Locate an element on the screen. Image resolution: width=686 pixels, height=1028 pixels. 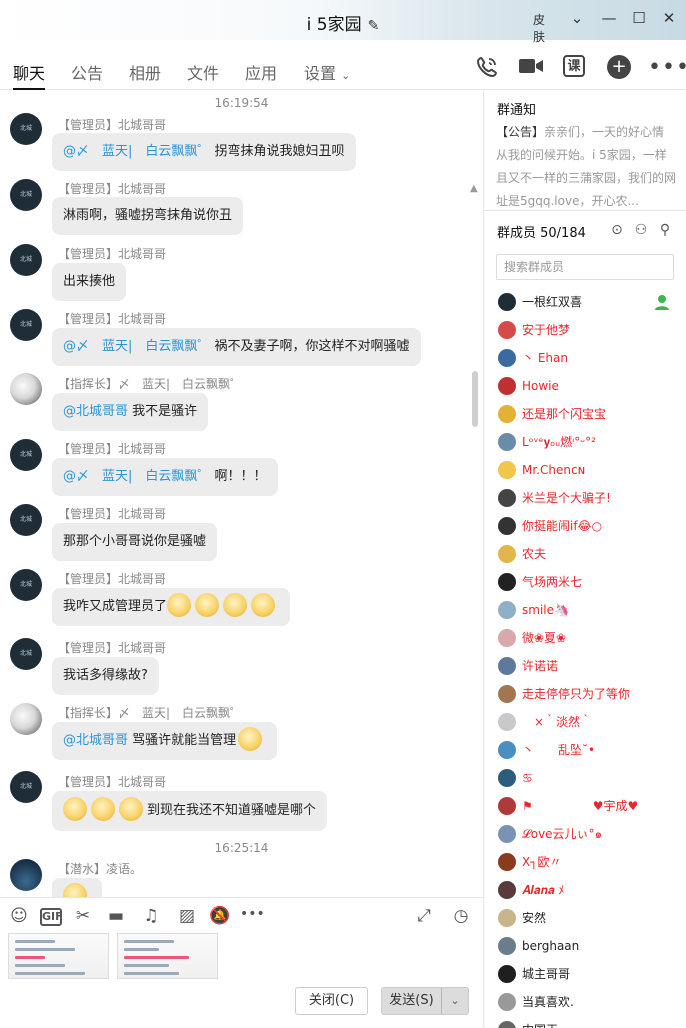
folder-icon: ▬ is located at coordinates (116, 916).